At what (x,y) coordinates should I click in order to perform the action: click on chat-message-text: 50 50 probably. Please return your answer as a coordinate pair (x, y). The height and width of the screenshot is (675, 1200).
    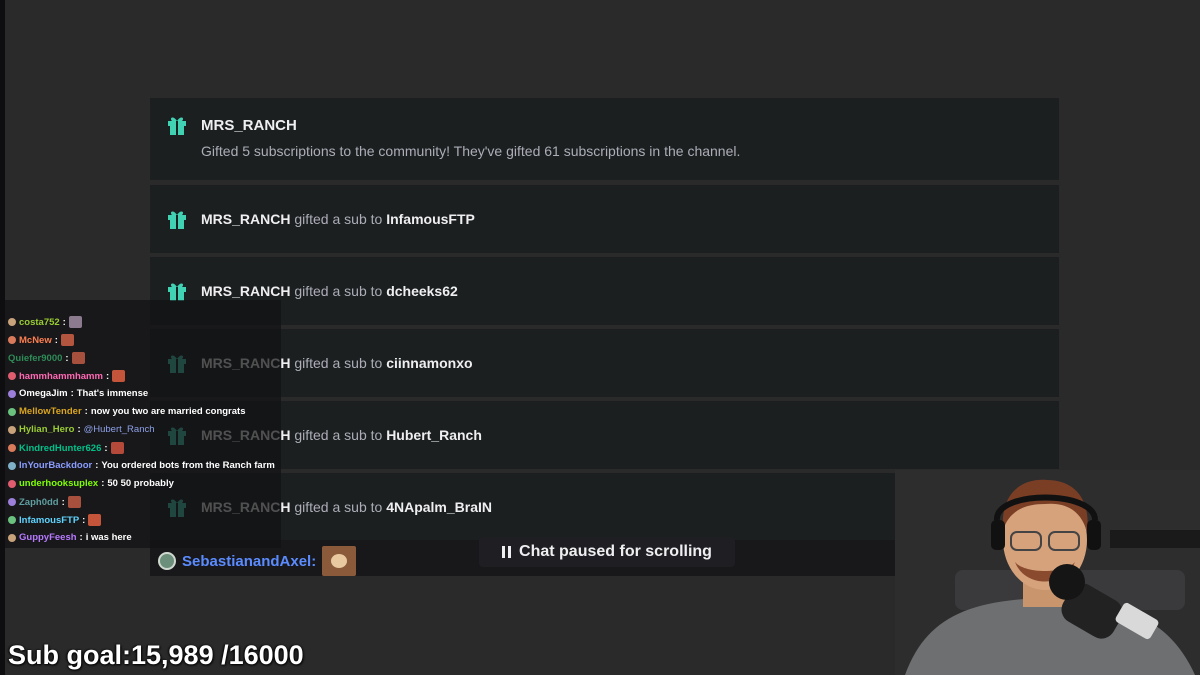
    Looking at the image, I should click on (140, 483).